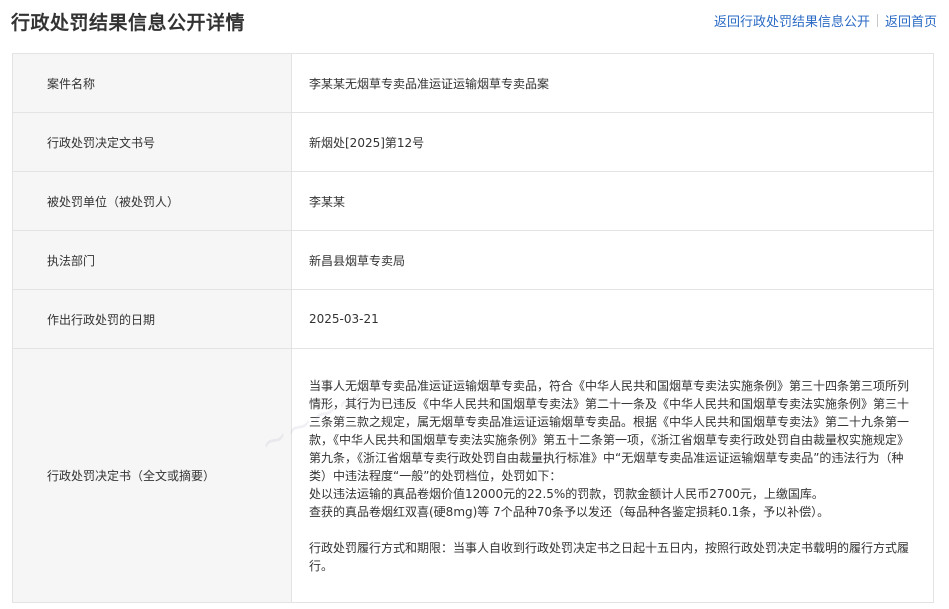  What do you see at coordinates (612, 83) in the screenshot?
I see `row-value-case-name: 李某某无烟草专卖品准运证运输烟草专卖品案` at bounding box center [612, 83].